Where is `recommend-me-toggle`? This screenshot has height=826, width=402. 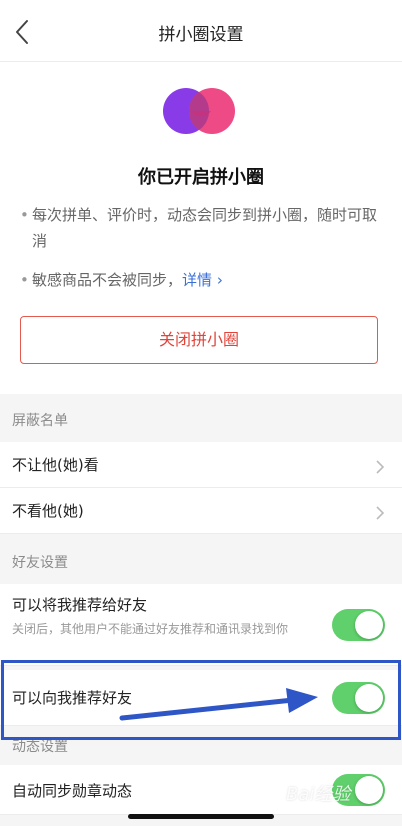
recommend-me-toggle is located at coordinates (358, 625).